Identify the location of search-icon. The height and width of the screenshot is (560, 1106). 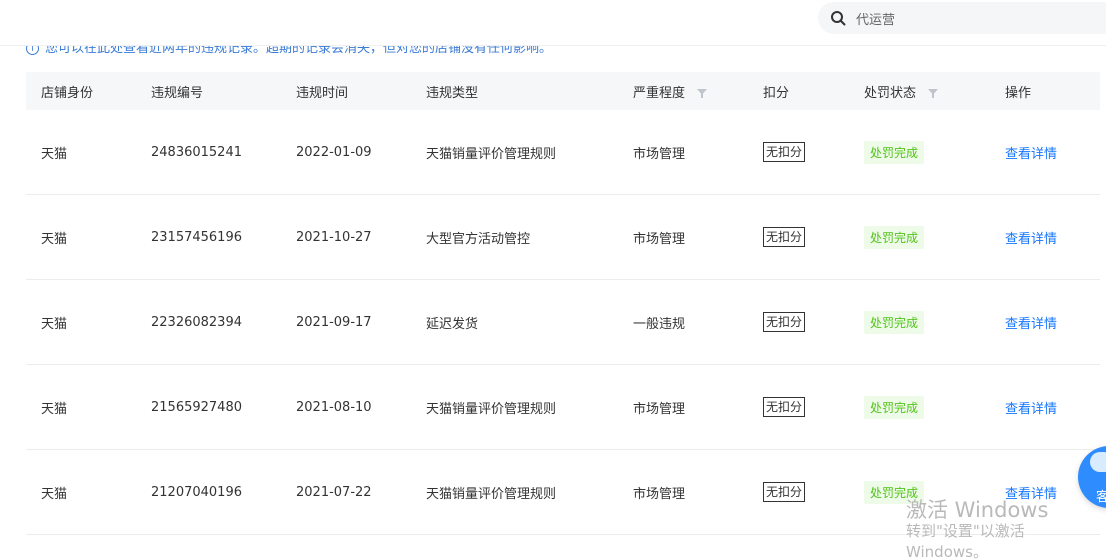
(838, 18).